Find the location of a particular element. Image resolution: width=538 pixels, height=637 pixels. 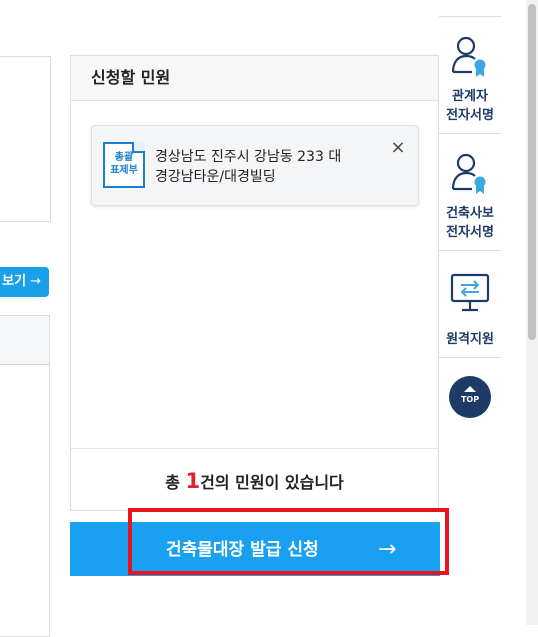

request-count-summary: 총 1건의 민원이 있습니다 is located at coordinates (254, 479).